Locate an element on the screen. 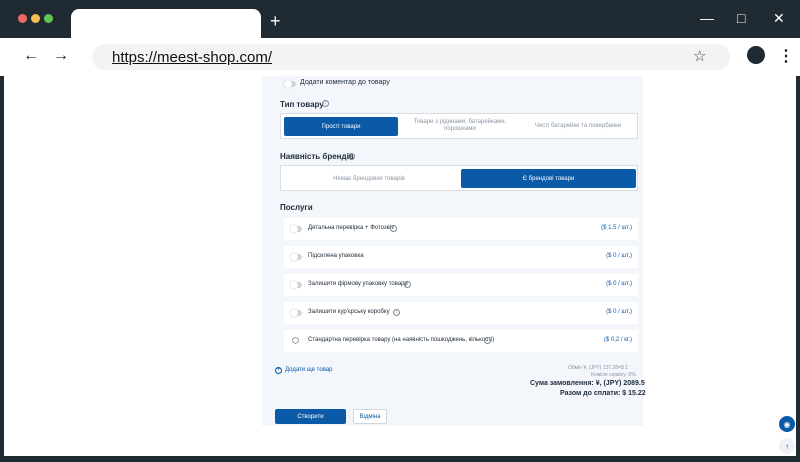 This screenshot has height=462, width=800. address-bar: https://meest-shop.com/ is located at coordinates (411, 57).